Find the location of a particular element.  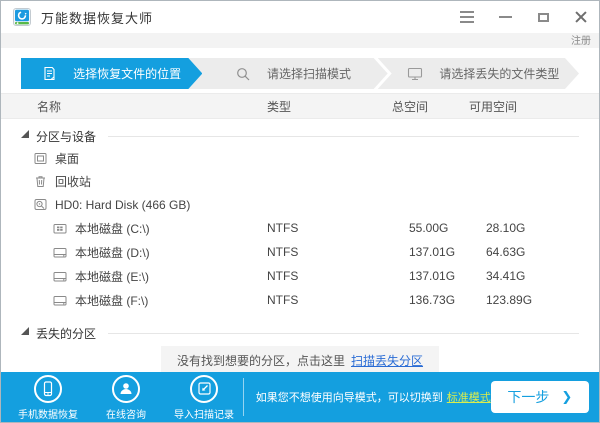

search-icon is located at coordinates (243, 74).